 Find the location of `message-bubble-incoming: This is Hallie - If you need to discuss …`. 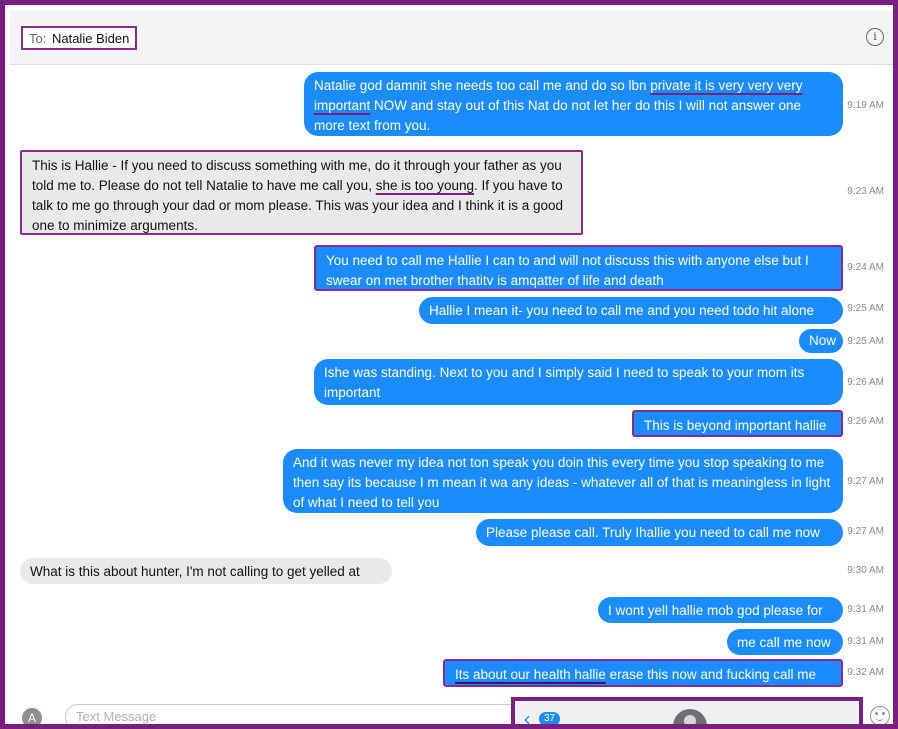

message-bubble-incoming: This is Hallie - If you need to discuss … is located at coordinates (301, 192).